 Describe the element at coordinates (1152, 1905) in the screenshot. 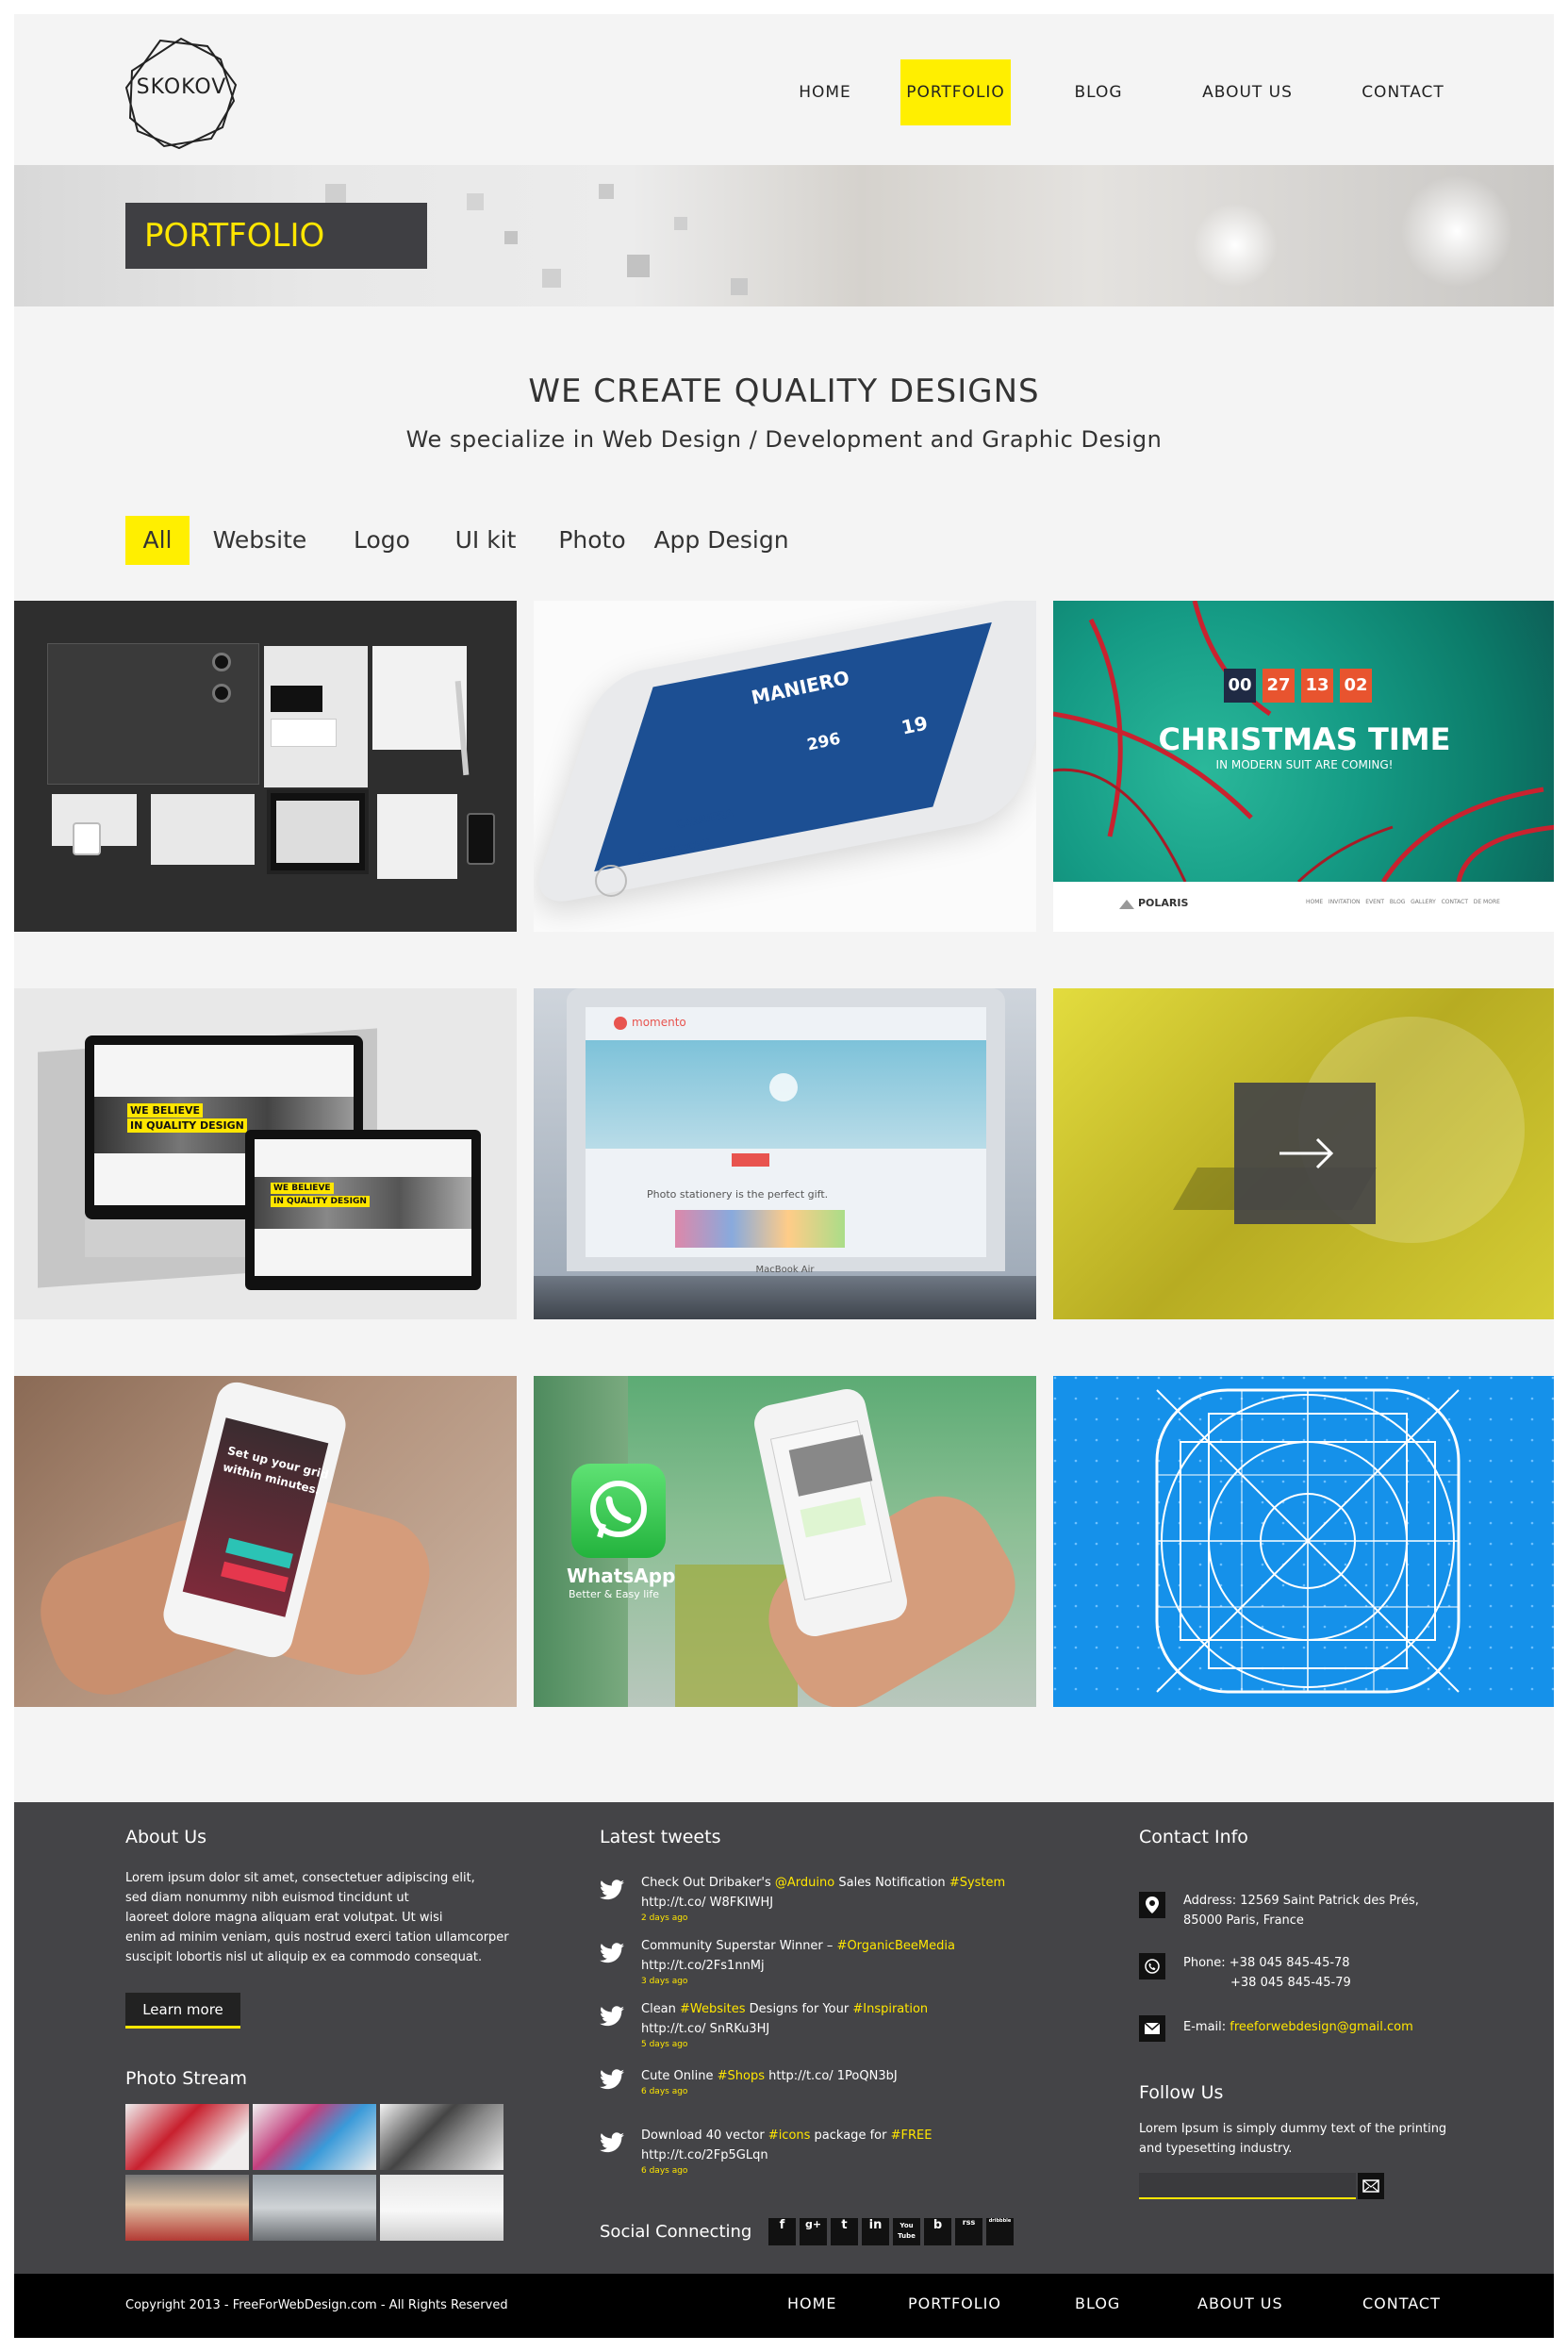

I see `map-pin-icon` at that location.